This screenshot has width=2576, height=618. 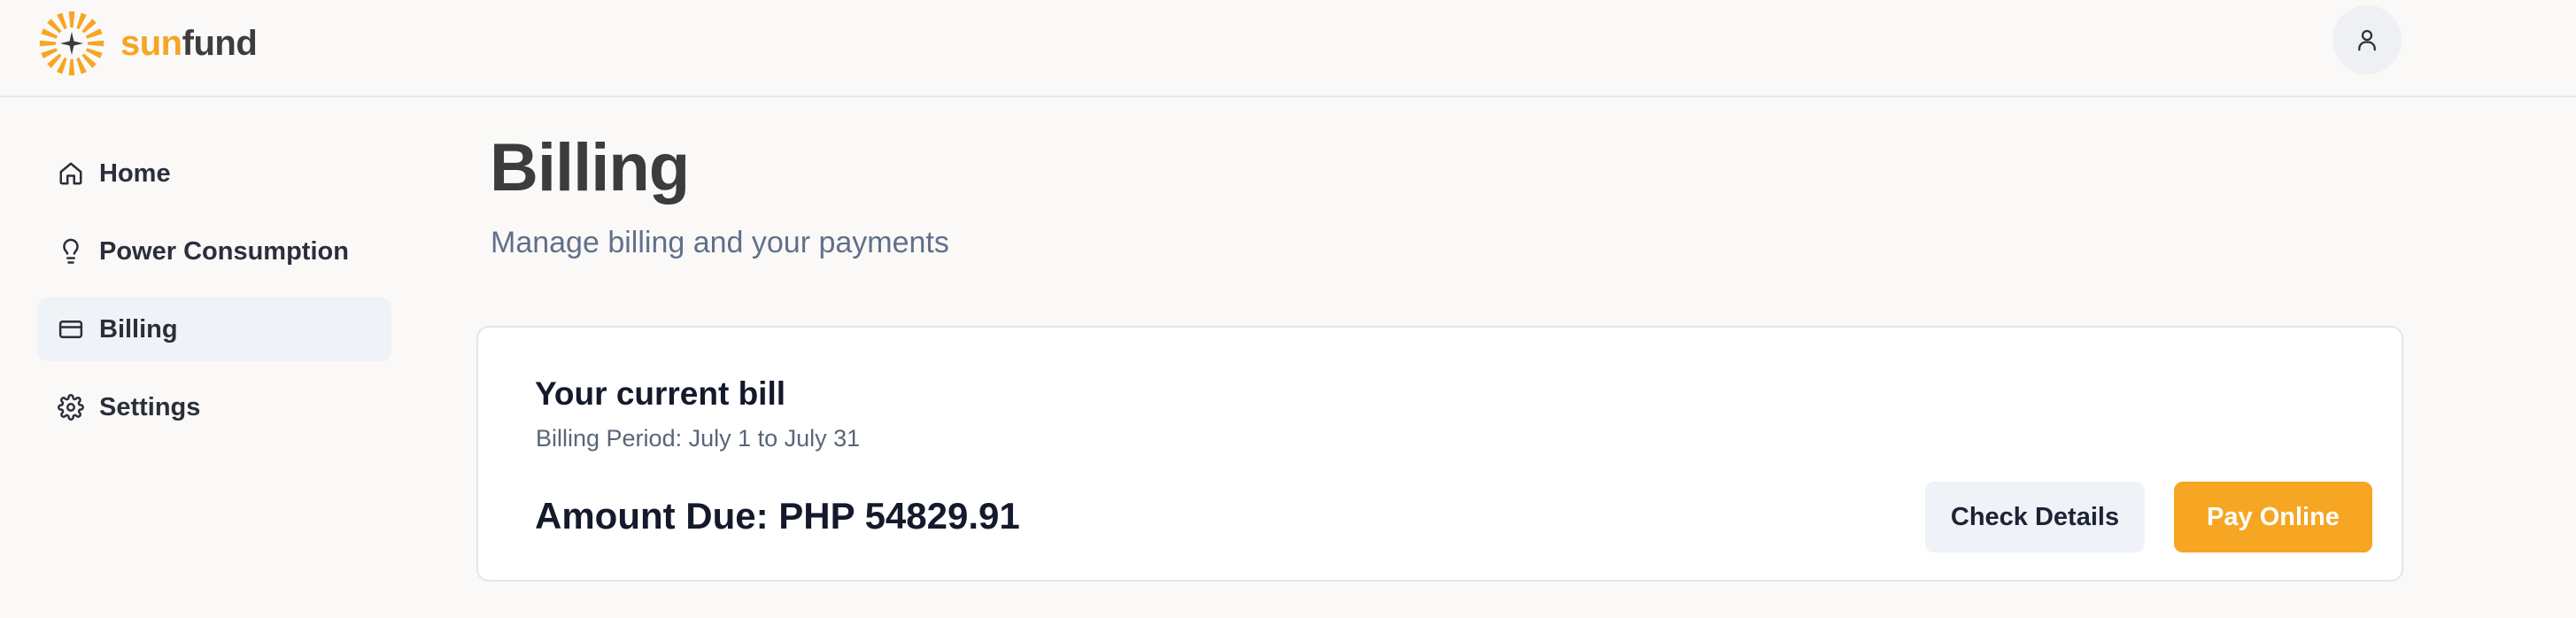 What do you see at coordinates (777, 516) in the screenshot?
I see `amount-due: Amount Due: PHP 54829.91` at bounding box center [777, 516].